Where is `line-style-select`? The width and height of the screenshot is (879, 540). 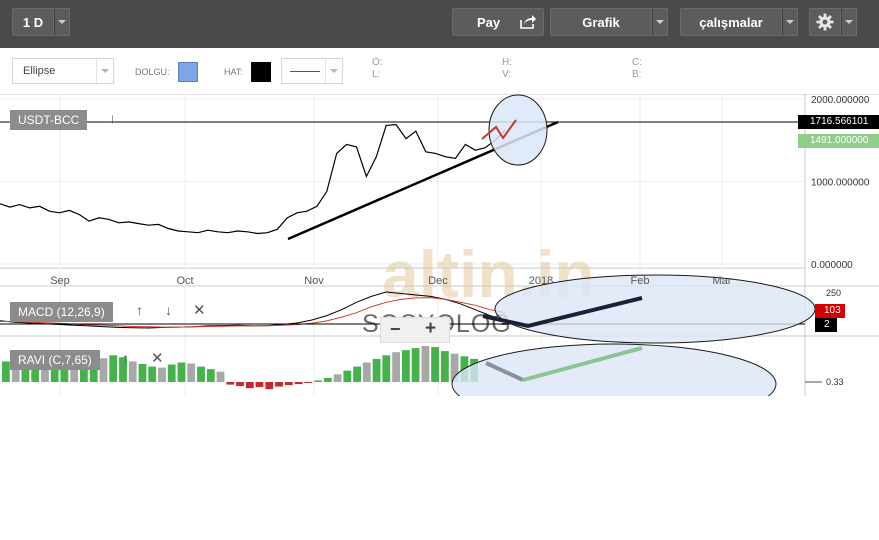
line-style-select is located at coordinates (312, 71).